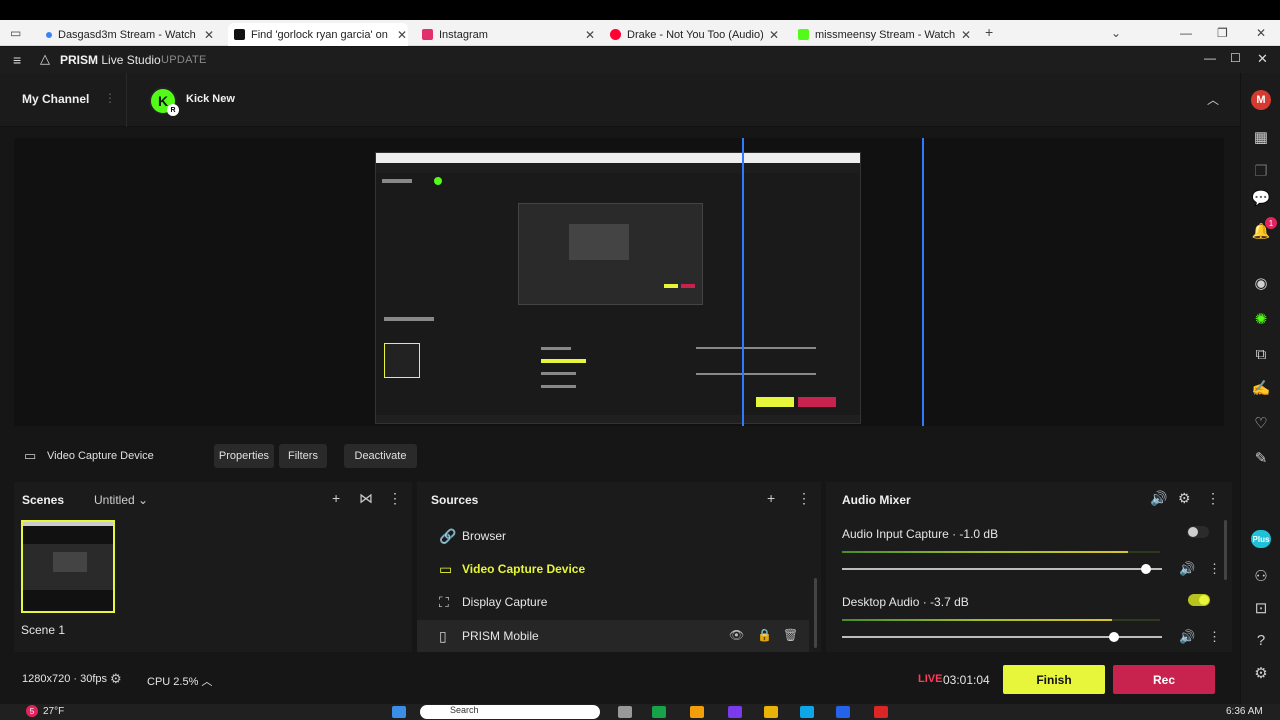  Describe the element at coordinates (1261, 388) in the screenshot. I see `draw-icon: ✍` at that location.